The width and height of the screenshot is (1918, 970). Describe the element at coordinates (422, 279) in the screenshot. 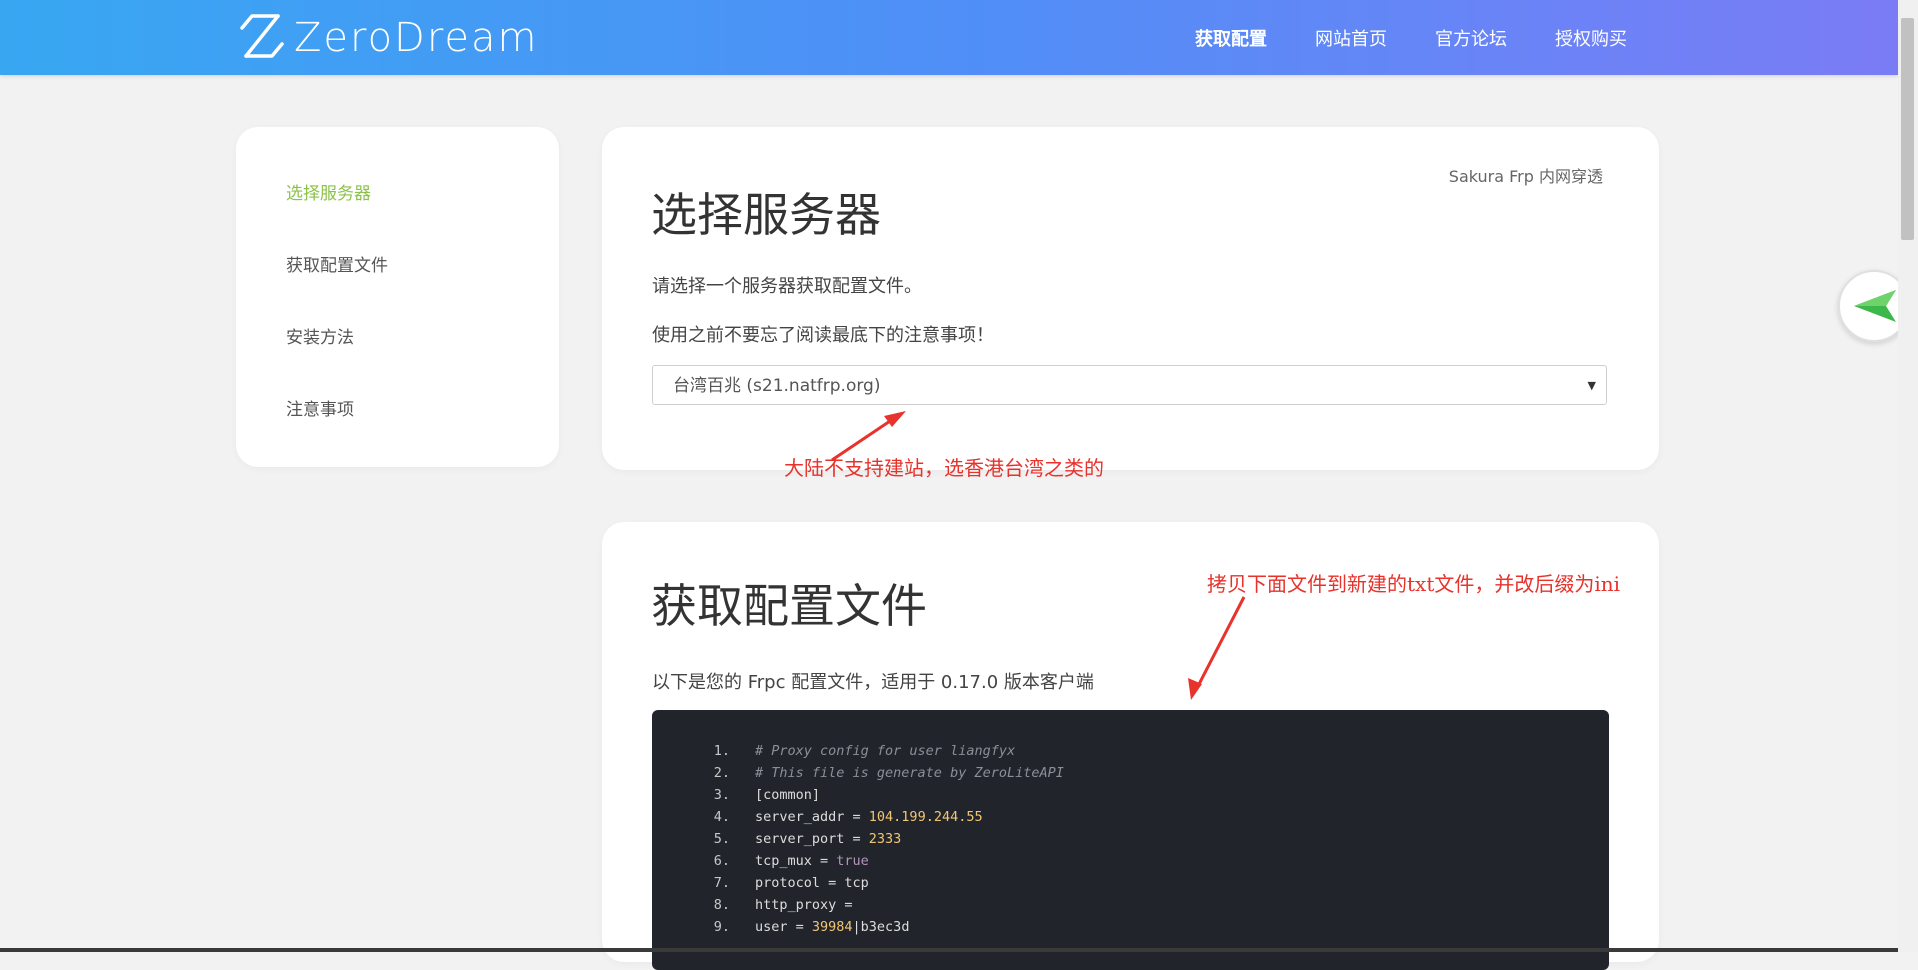

I see `sidebar-item-get-config: 获取配置文件` at that location.